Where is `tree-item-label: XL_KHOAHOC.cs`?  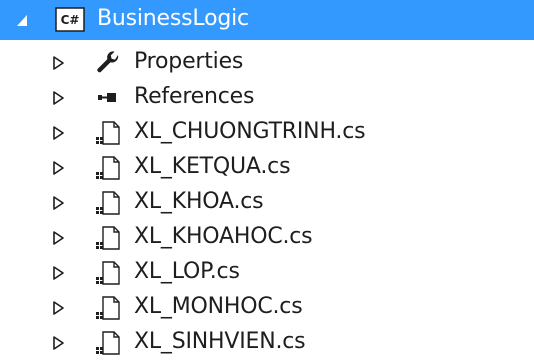
tree-item-label: XL_KHOAHOC.cs is located at coordinates (223, 236).